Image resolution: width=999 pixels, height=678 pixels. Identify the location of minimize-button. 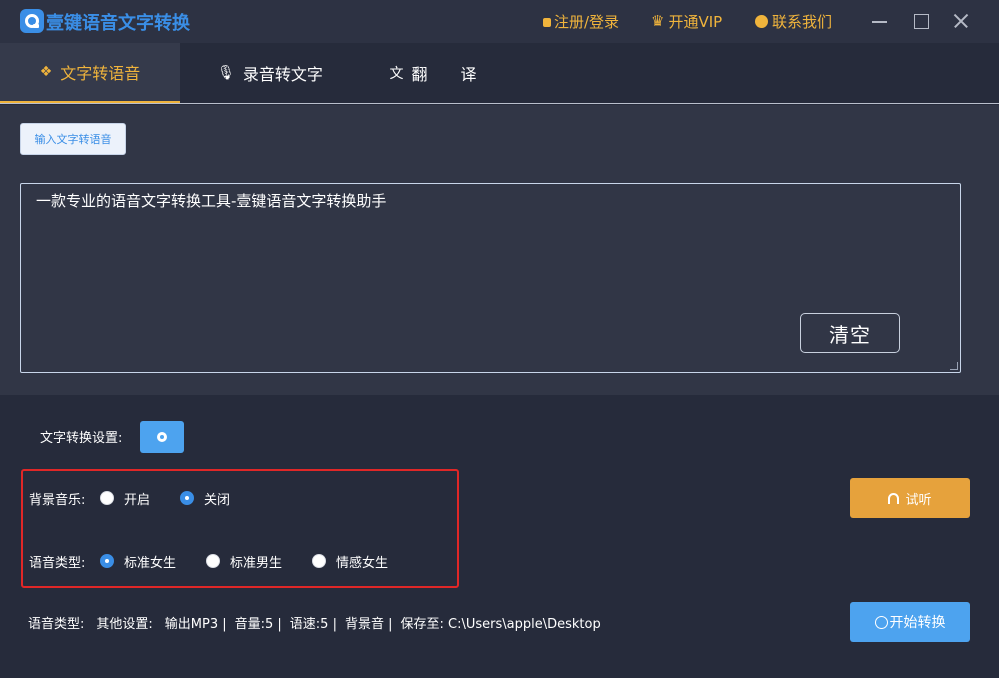
(880, 21).